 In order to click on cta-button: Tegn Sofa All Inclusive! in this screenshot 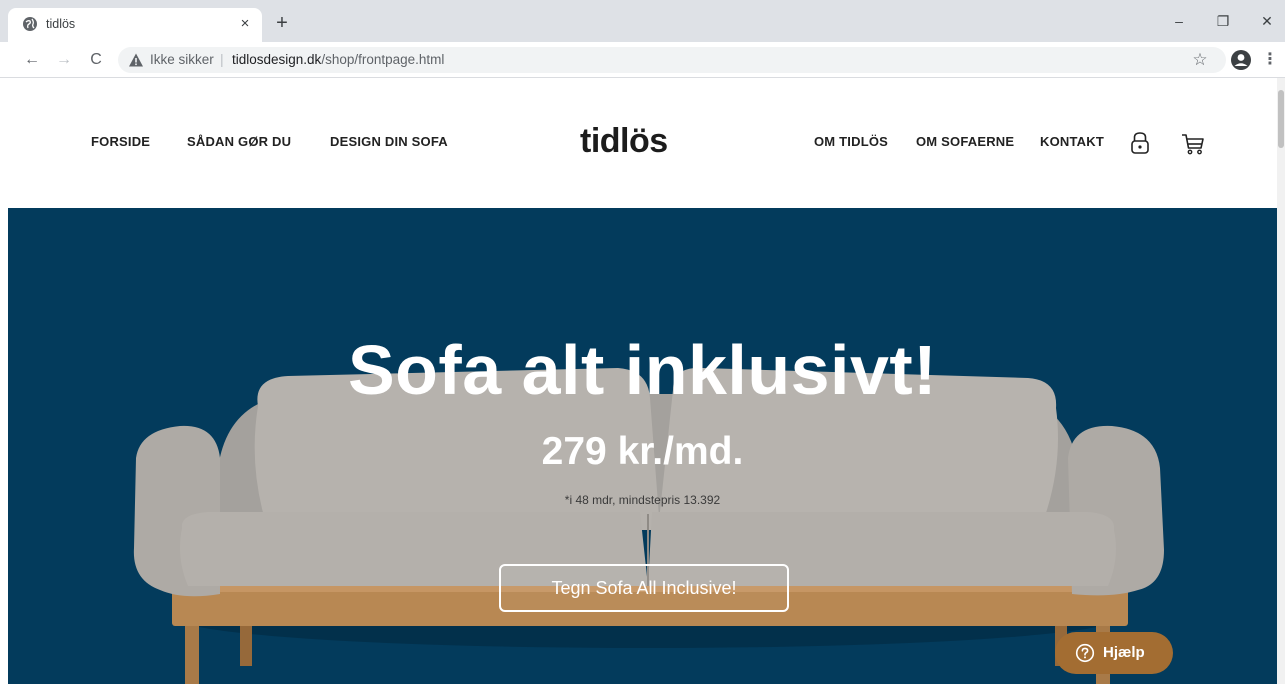, I will do `click(644, 588)`.